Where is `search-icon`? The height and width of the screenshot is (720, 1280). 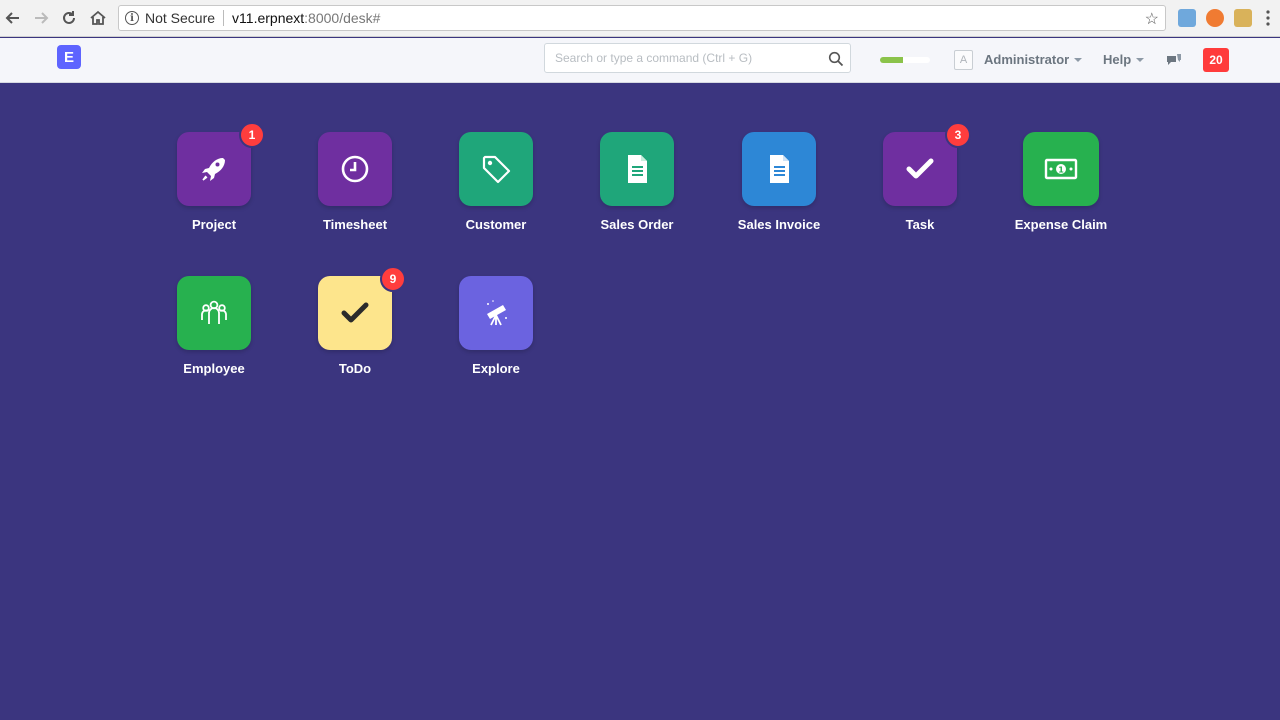
search-icon is located at coordinates (836, 59).